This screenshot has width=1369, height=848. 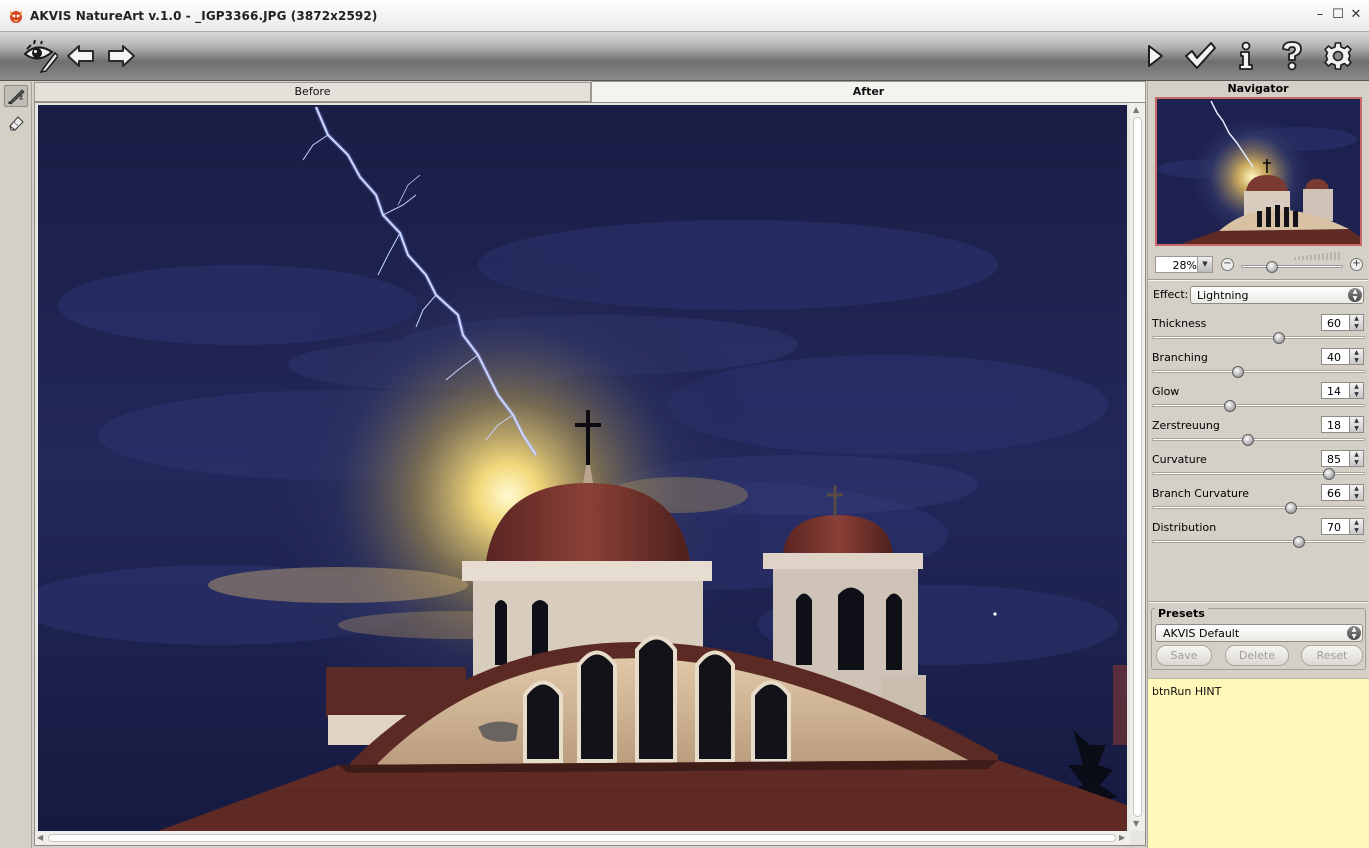 I want to click on zoom-scale-ticks, so click(x=1317, y=256).